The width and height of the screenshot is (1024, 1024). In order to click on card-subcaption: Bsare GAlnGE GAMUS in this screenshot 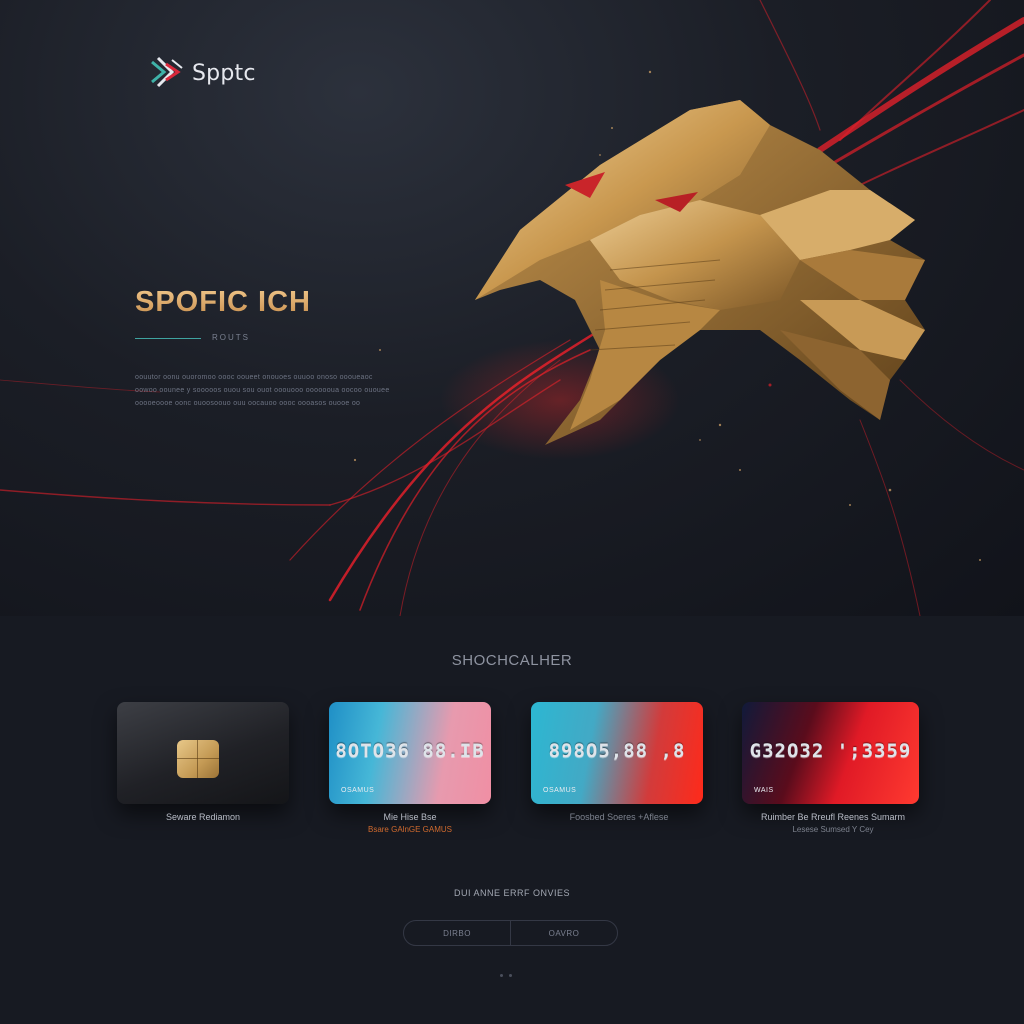, I will do `click(410, 829)`.